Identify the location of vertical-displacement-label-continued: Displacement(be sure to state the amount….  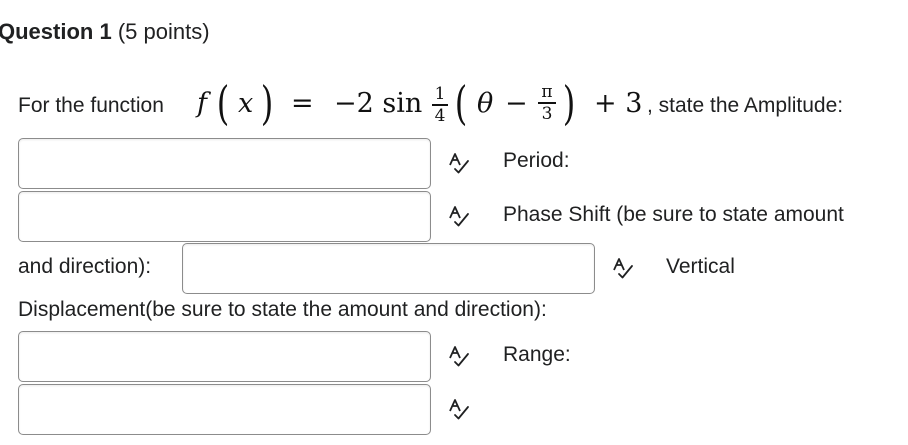
(282, 309).